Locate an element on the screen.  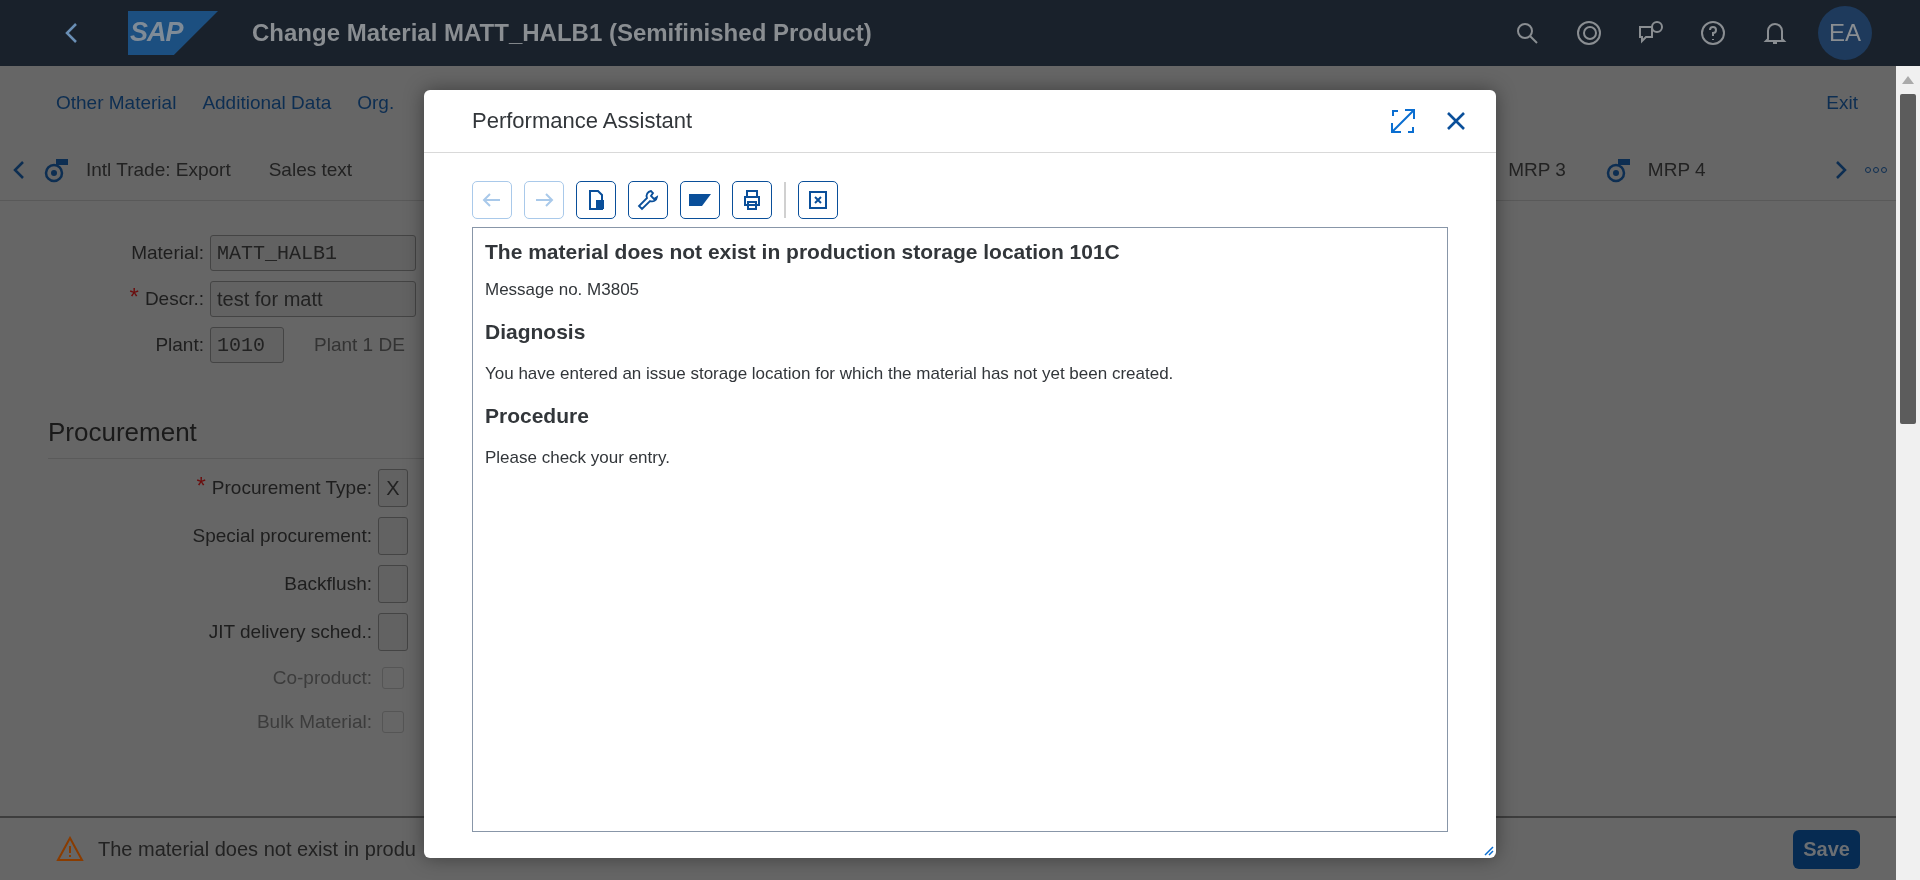
save-button: Save is located at coordinates (1826, 849).